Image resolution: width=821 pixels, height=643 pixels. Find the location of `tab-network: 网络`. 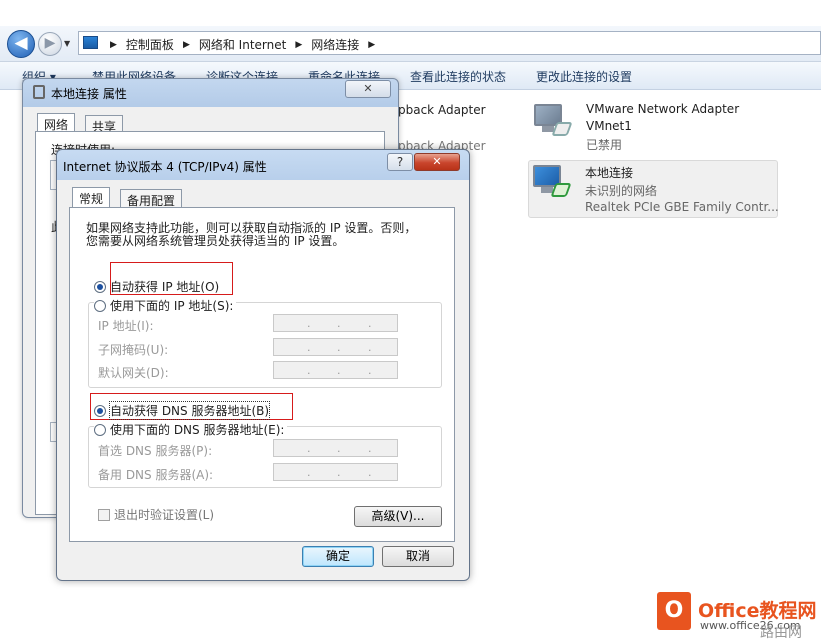

tab-network: 网络 is located at coordinates (56, 122).